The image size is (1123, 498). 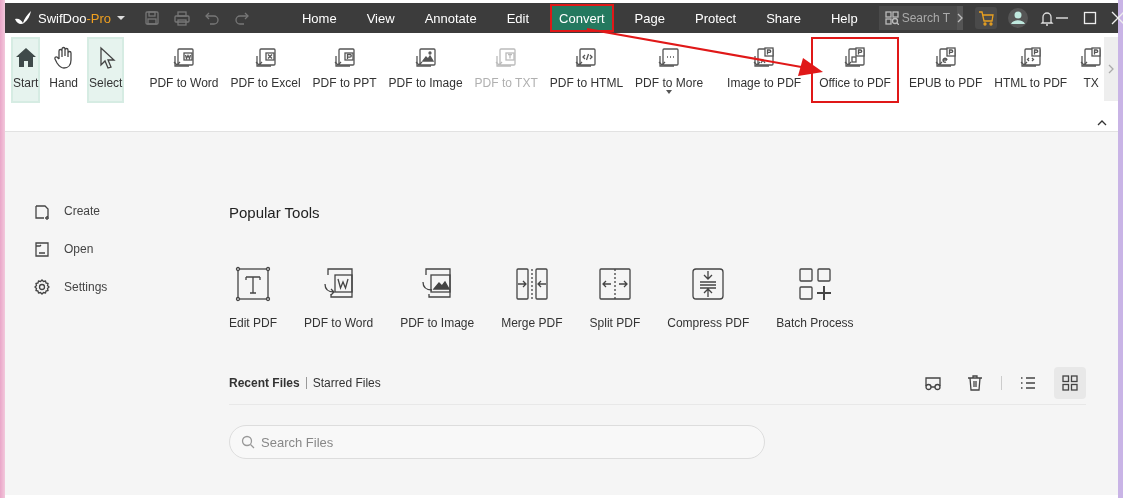 What do you see at coordinates (339, 298) in the screenshot?
I see `tool-button: PDF to Word` at bounding box center [339, 298].